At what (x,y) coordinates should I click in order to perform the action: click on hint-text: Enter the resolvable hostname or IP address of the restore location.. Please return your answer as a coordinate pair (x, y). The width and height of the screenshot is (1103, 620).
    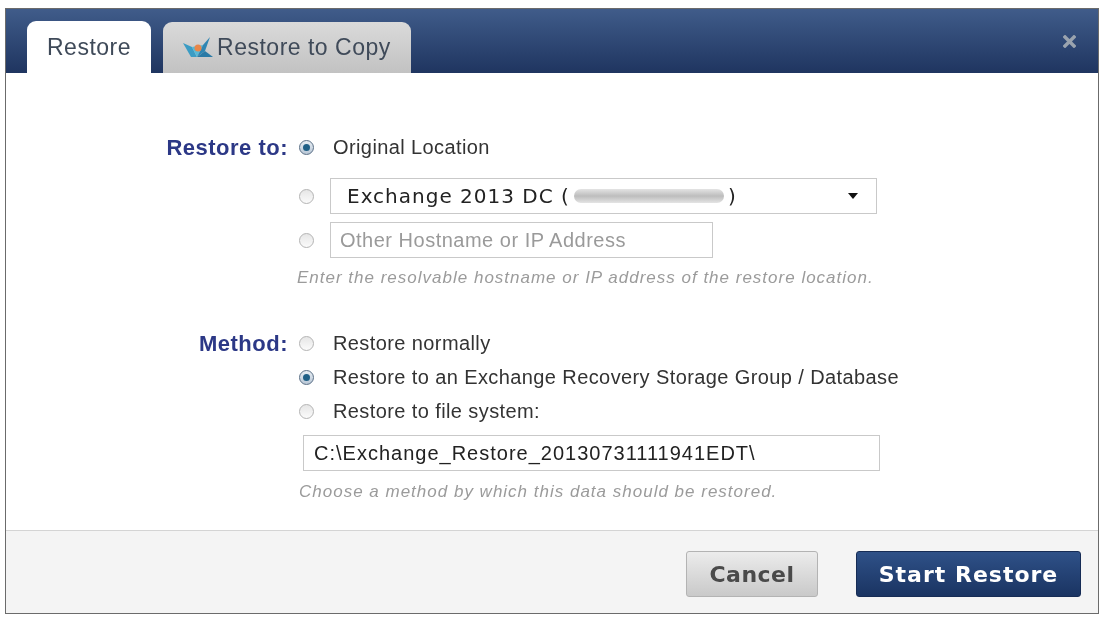
    Looking at the image, I should click on (585, 278).